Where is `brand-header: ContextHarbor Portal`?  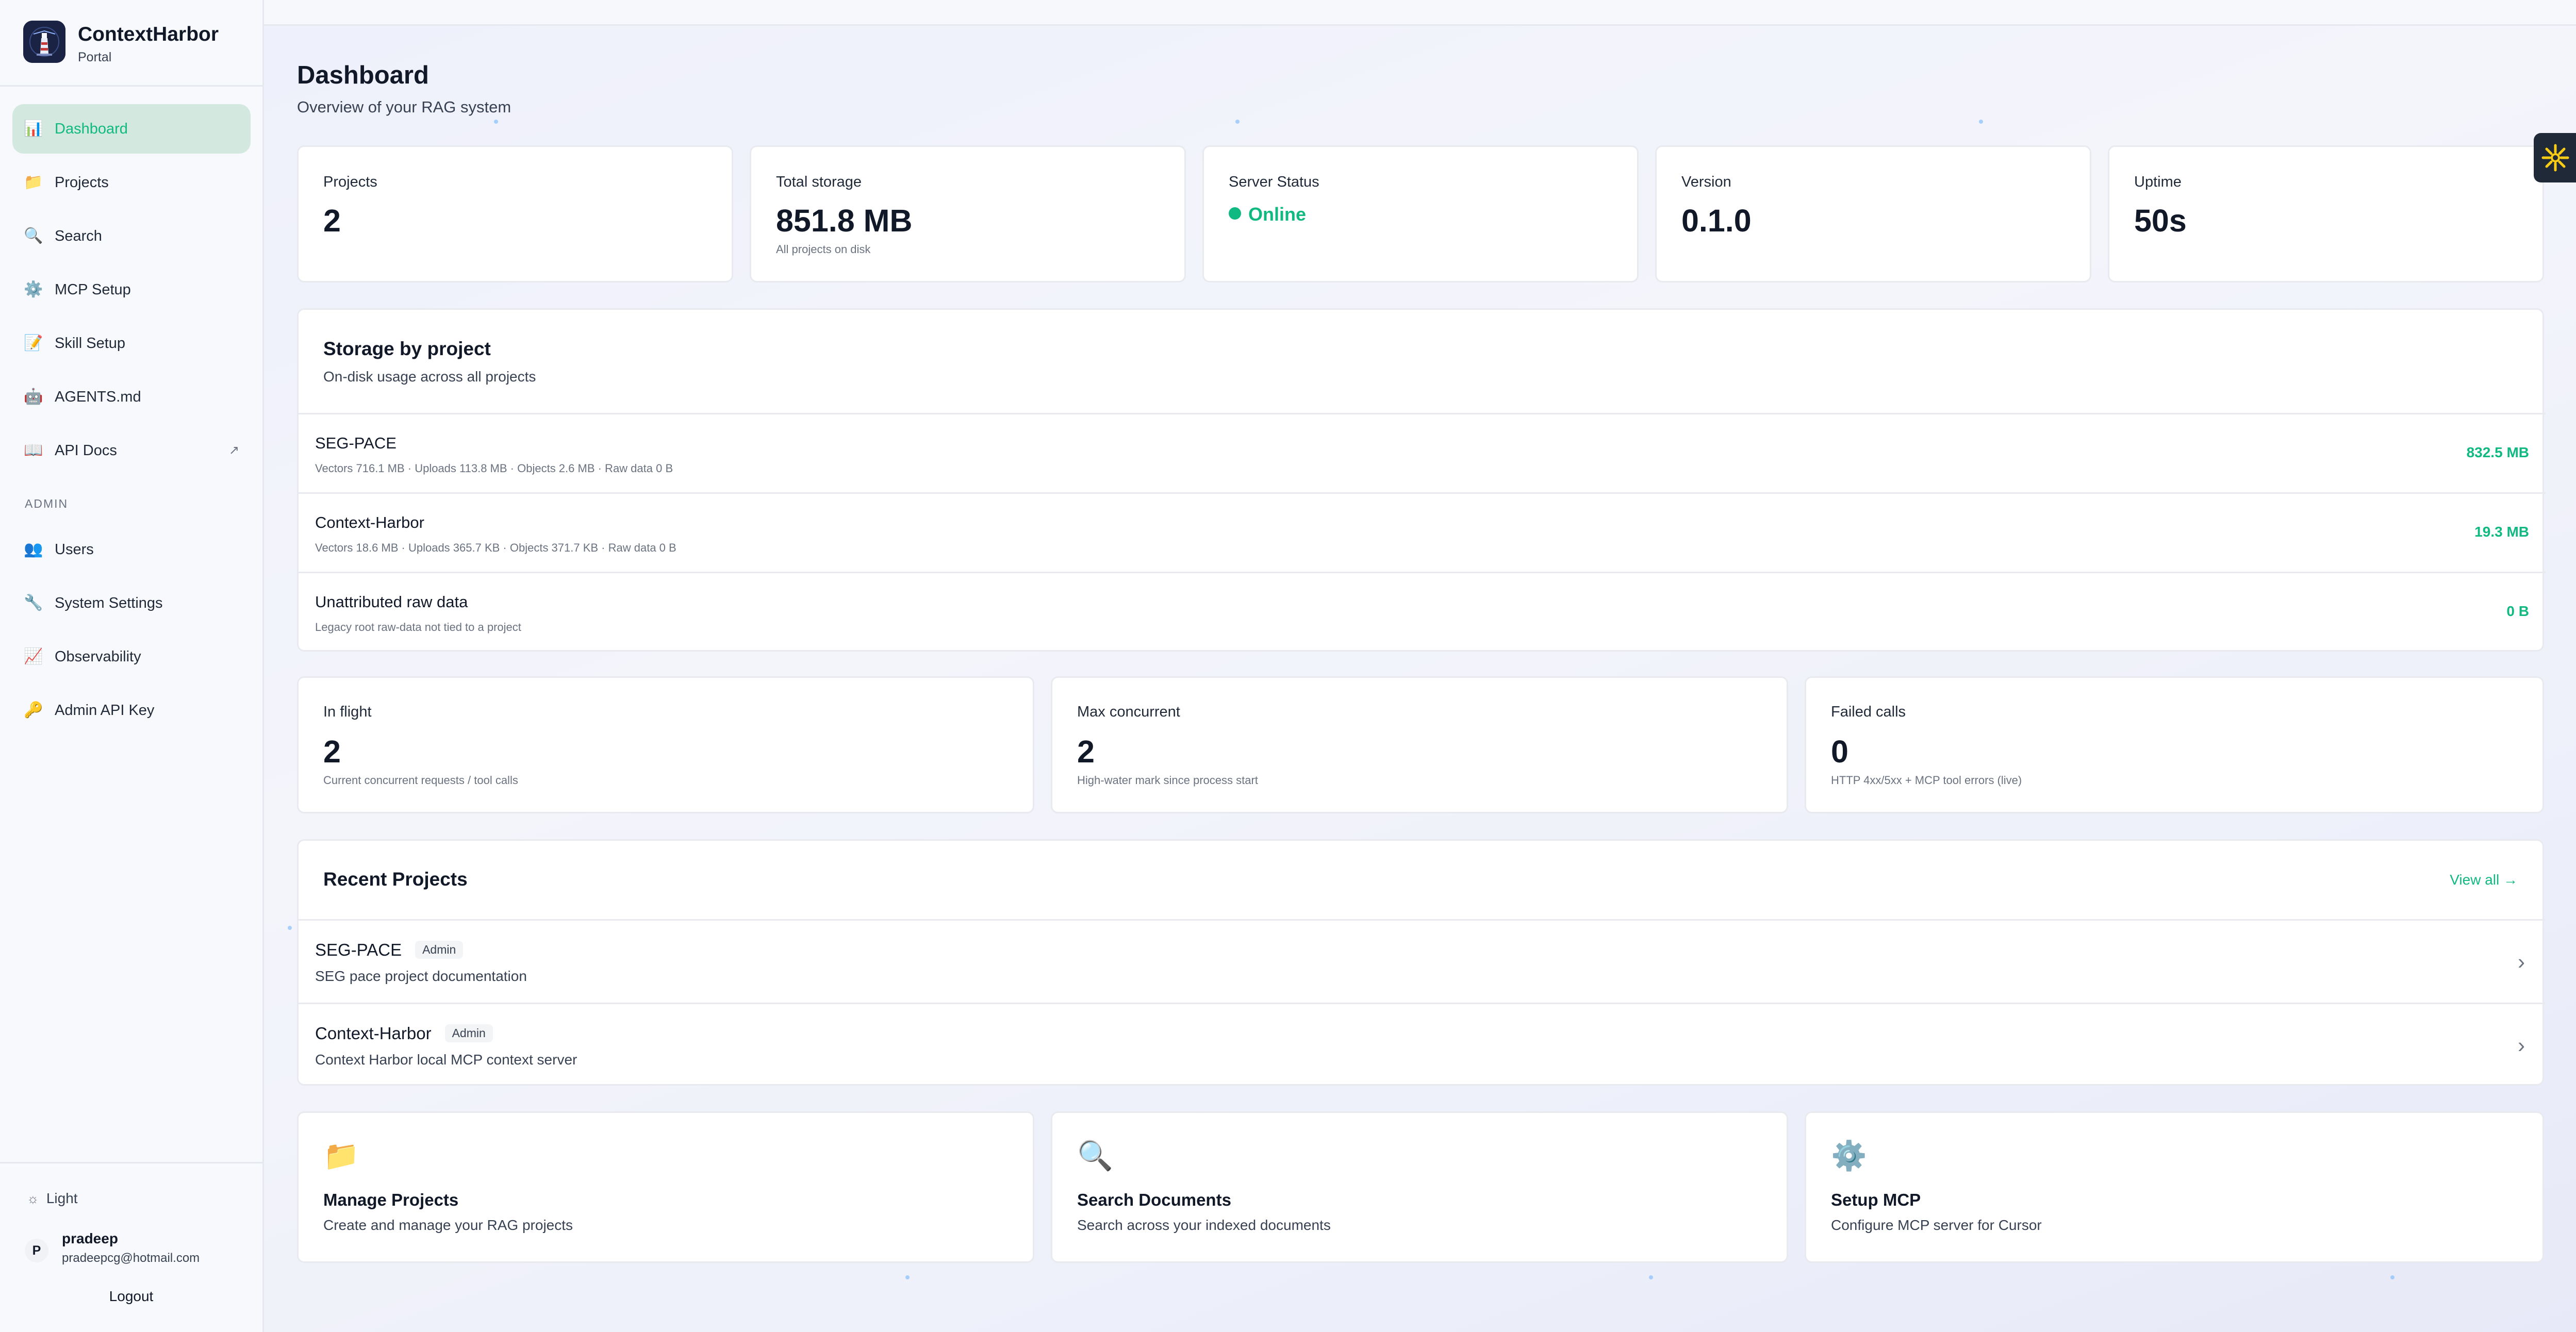
brand-header: ContextHarbor Portal is located at coordinates (131, 43).